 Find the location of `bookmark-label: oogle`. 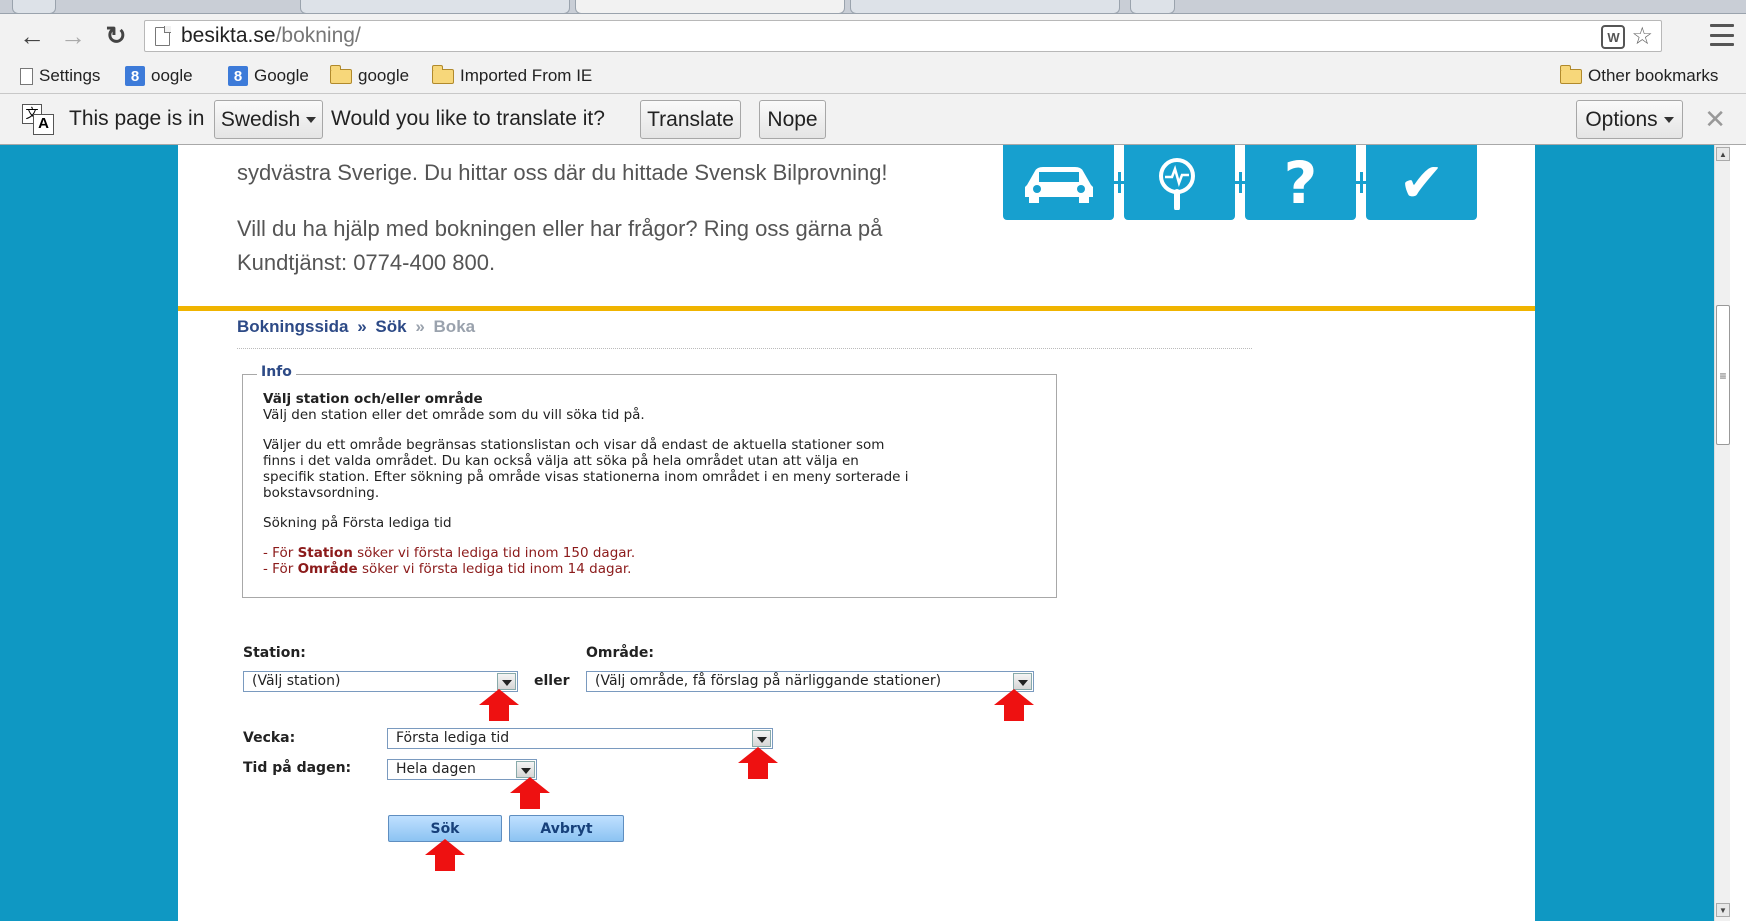

bookmark-label: oogle is located at coordinates (172, 75).